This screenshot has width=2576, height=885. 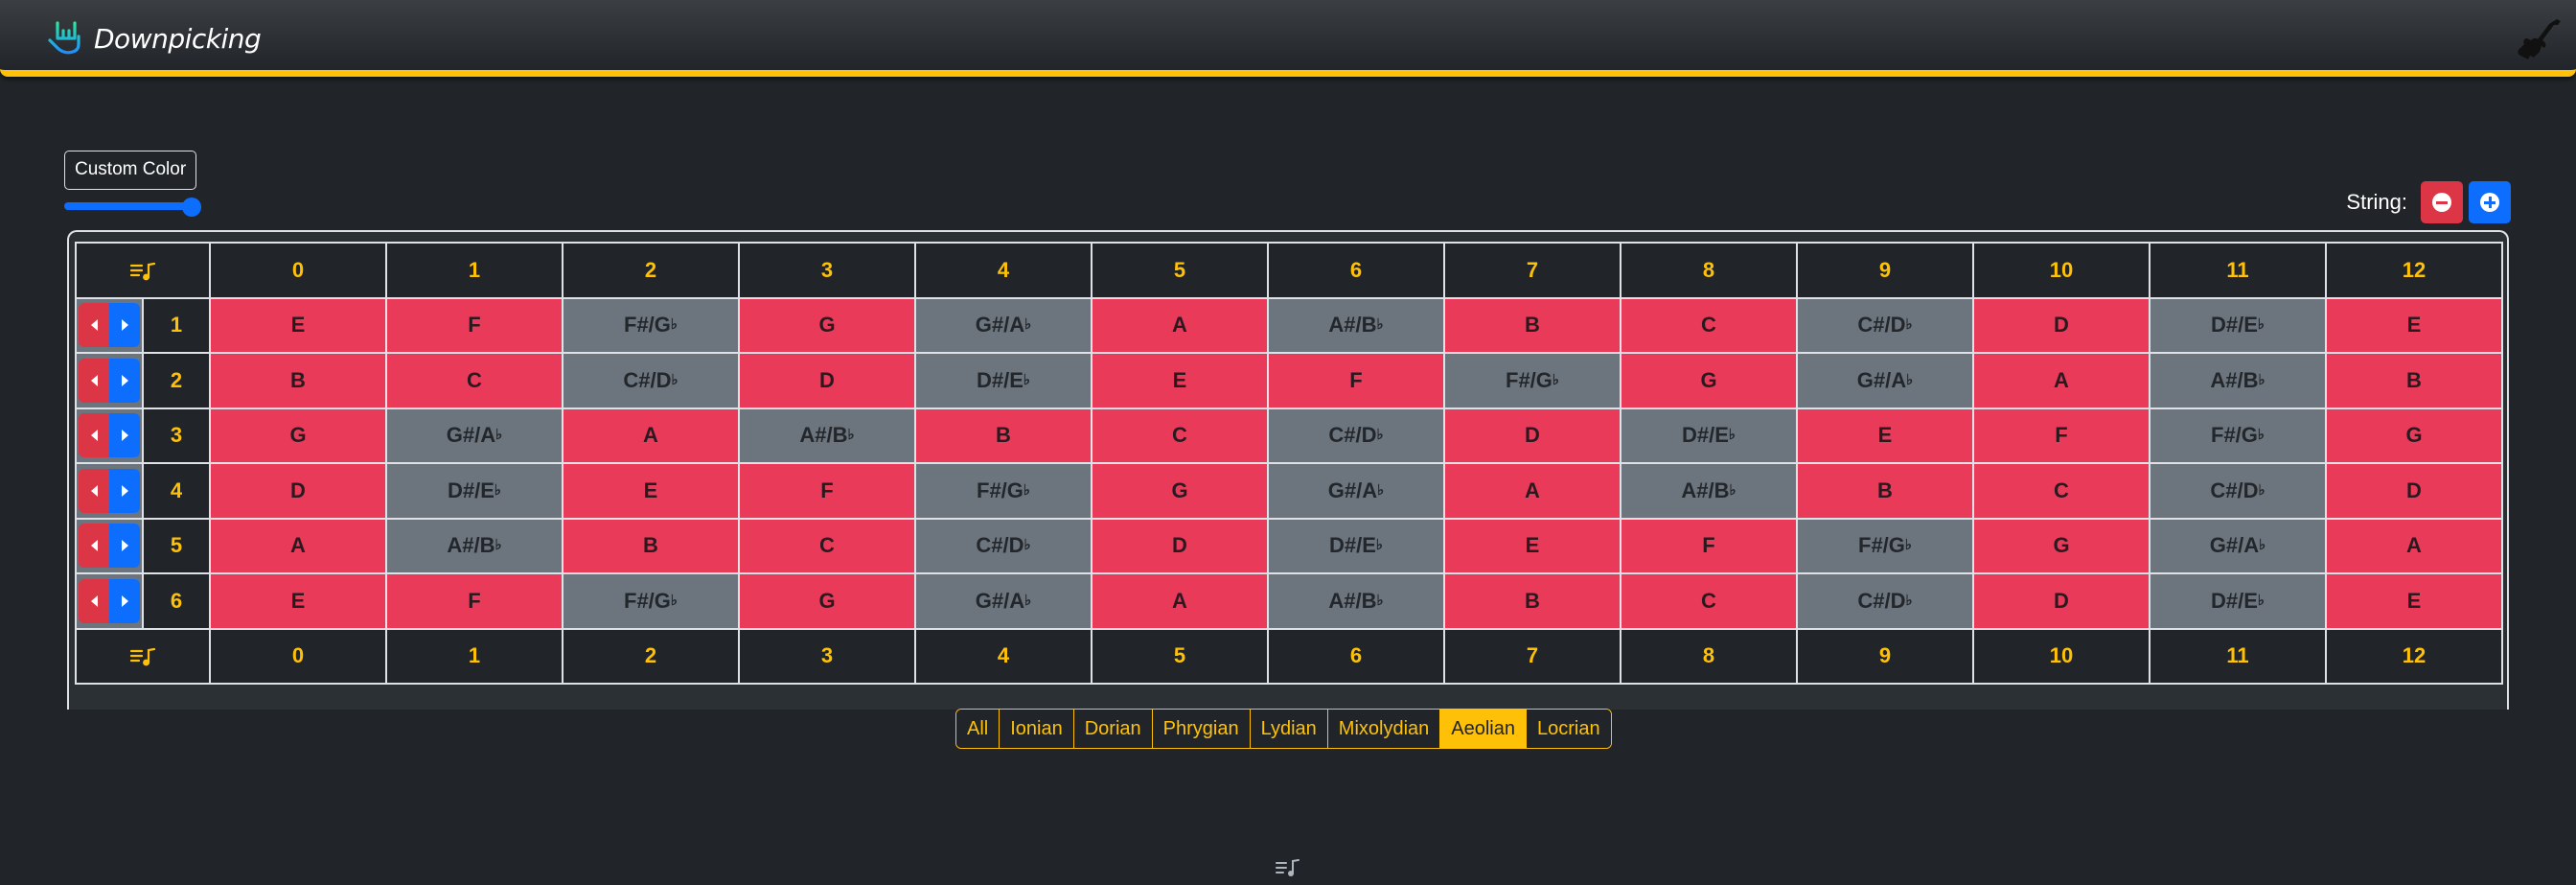 What do you see at coordinates (2536, 38) in the screenshot?
I see `guitar-icon` at bounding box center [2536, 38].